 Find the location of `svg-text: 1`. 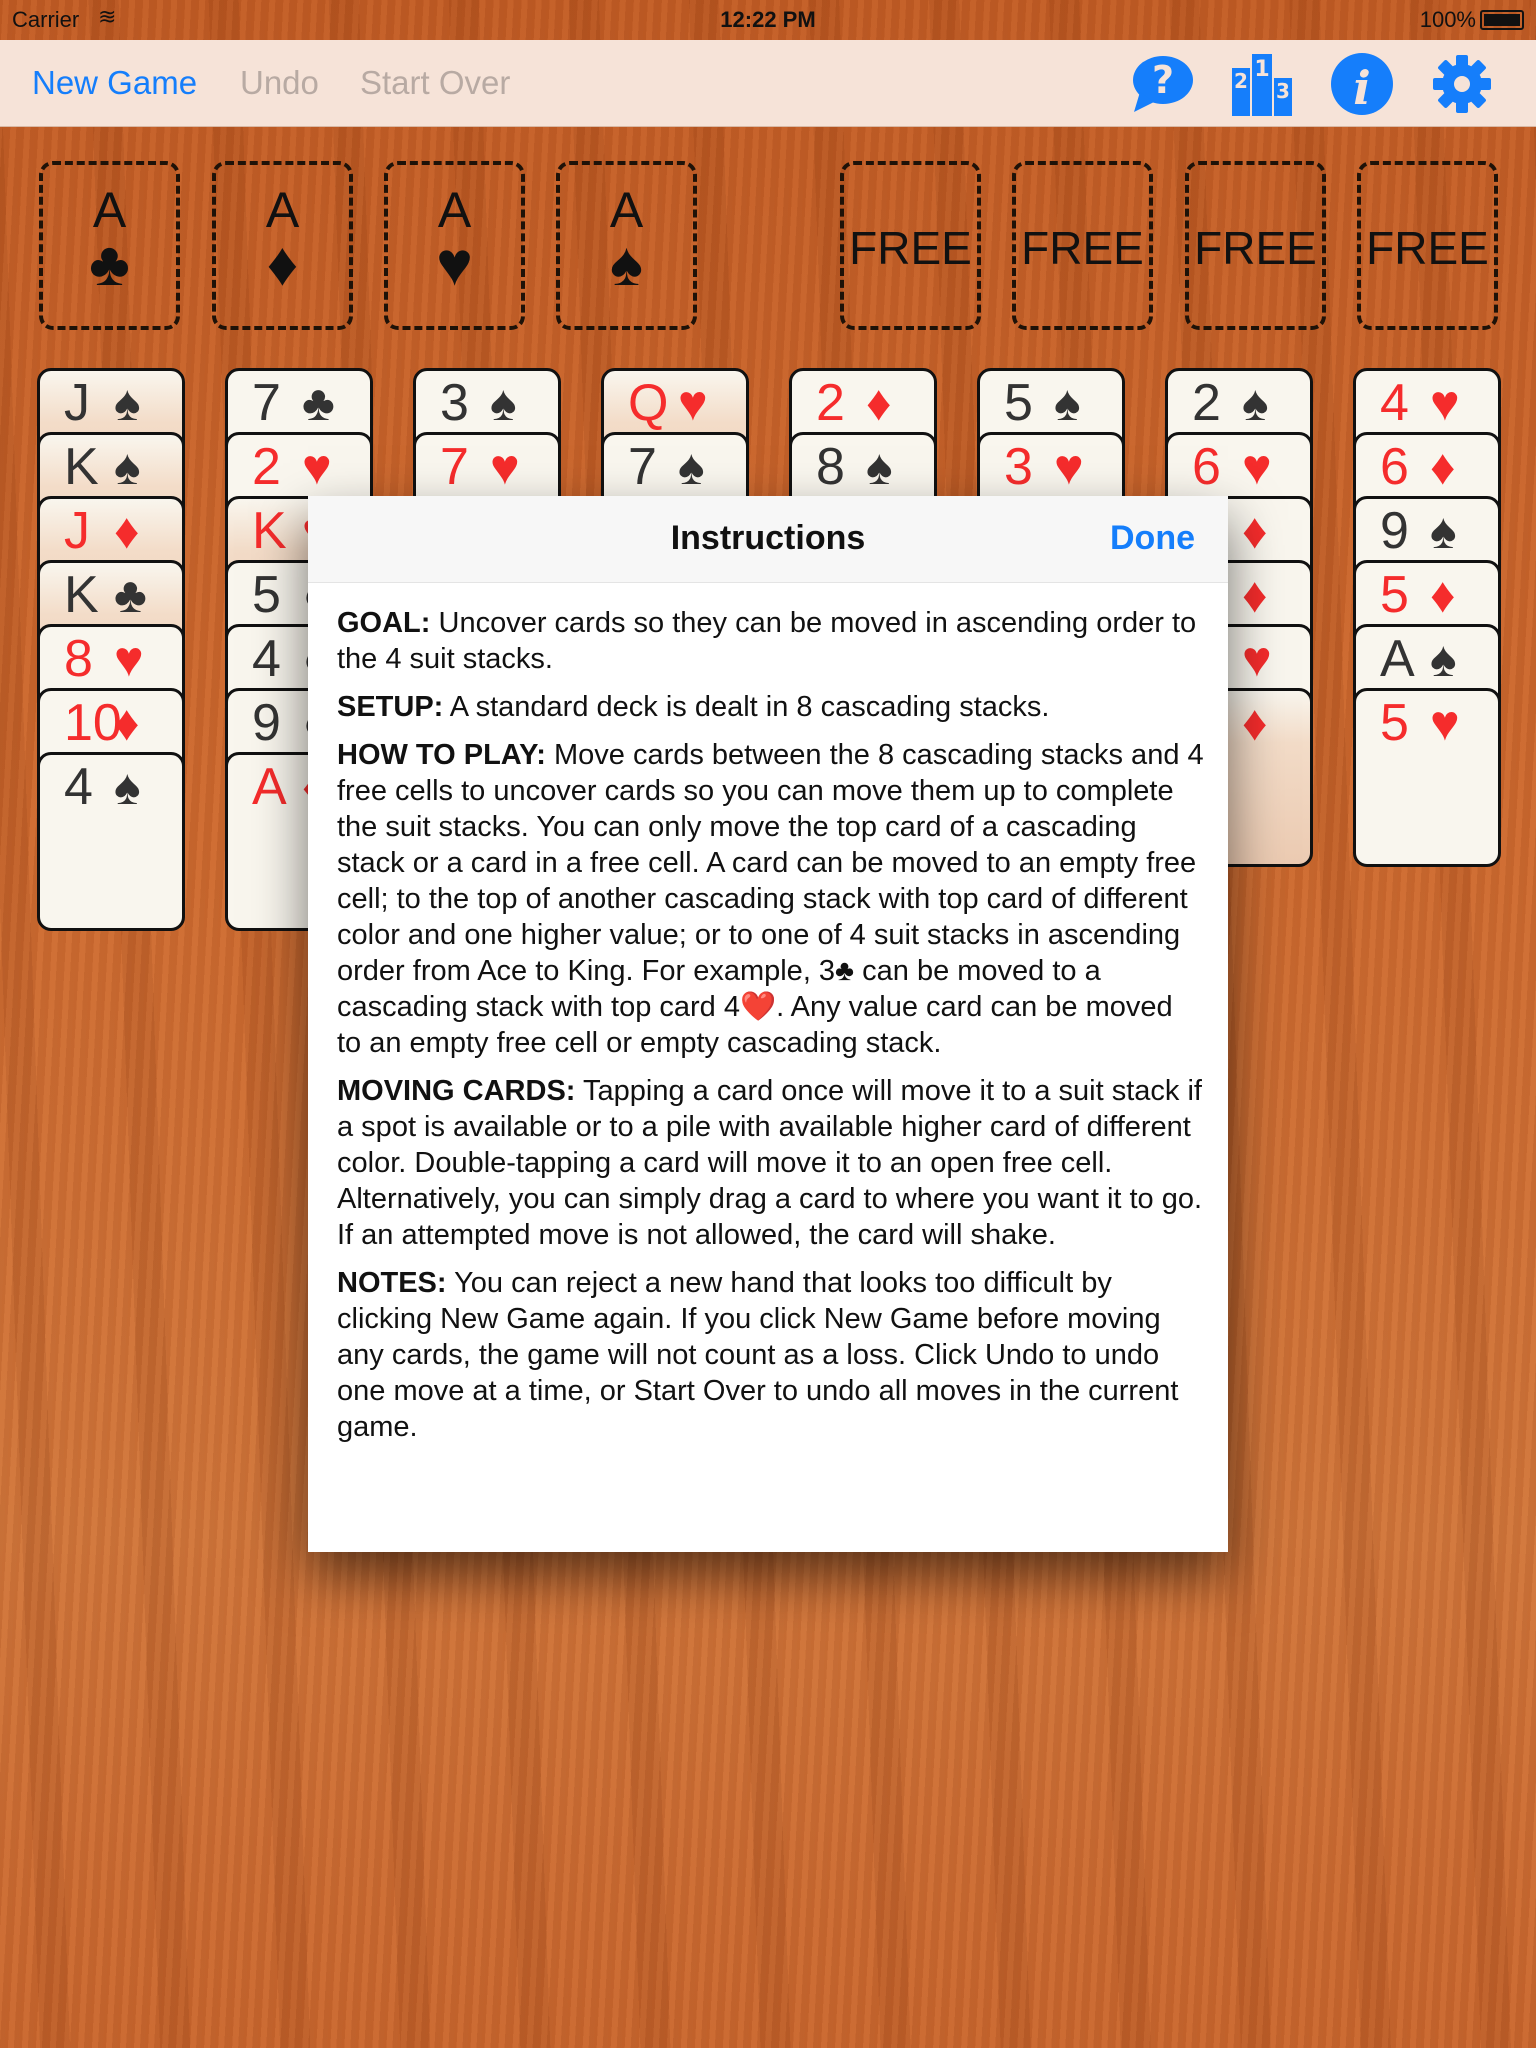

svg-text: 1 is located at coordinates (1261, 69).